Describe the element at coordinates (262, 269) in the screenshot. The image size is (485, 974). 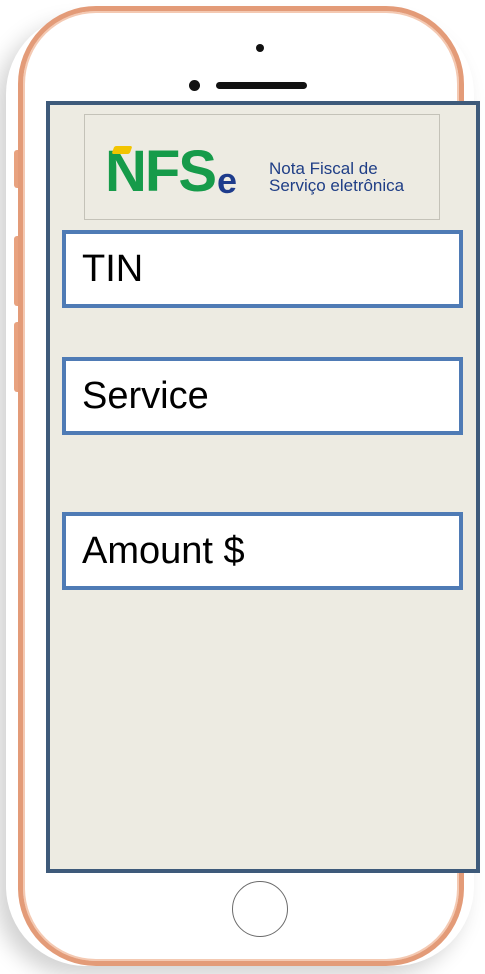
I see `tin-field: TIN` at that location.